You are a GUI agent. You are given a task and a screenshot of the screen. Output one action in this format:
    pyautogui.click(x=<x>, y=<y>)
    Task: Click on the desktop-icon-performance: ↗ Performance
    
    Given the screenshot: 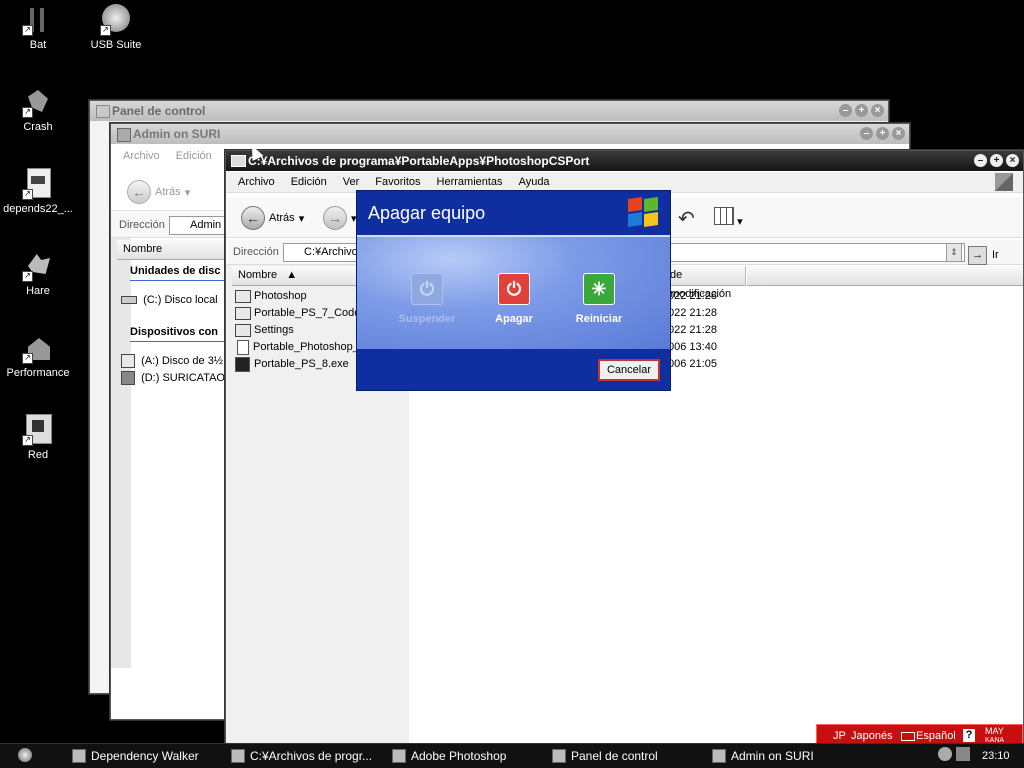 What is the action you would take?
    pyautogui.click(x=38, y=355)
    